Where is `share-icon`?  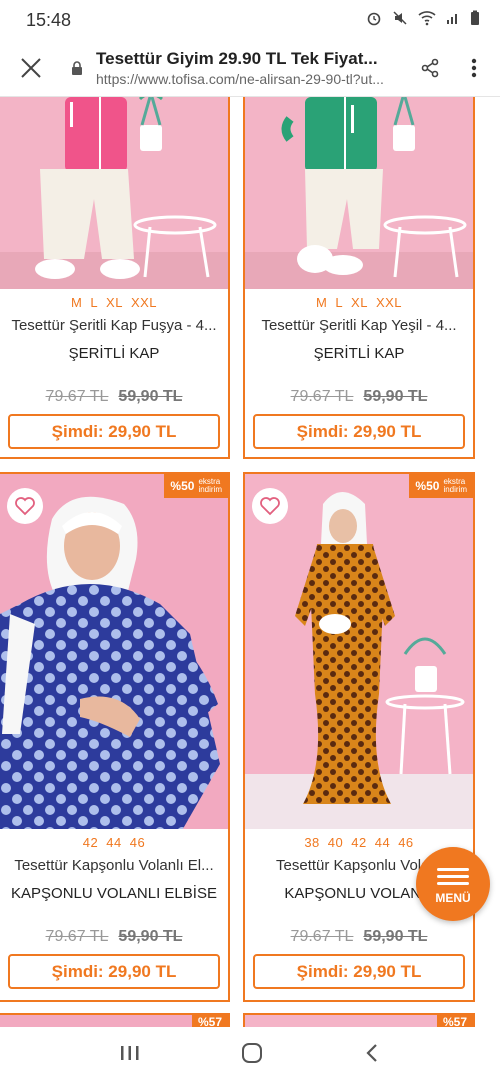
share-icon is located at coordinates (430, 68).